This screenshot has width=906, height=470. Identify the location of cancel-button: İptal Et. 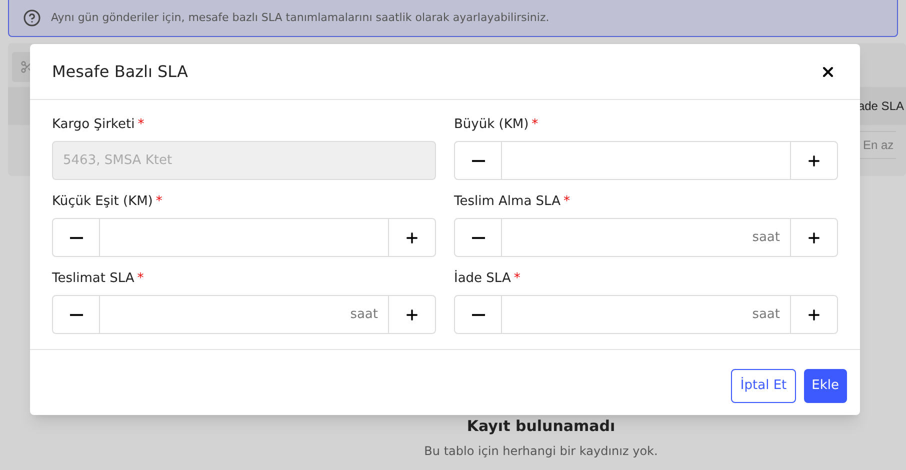
(763, 385).